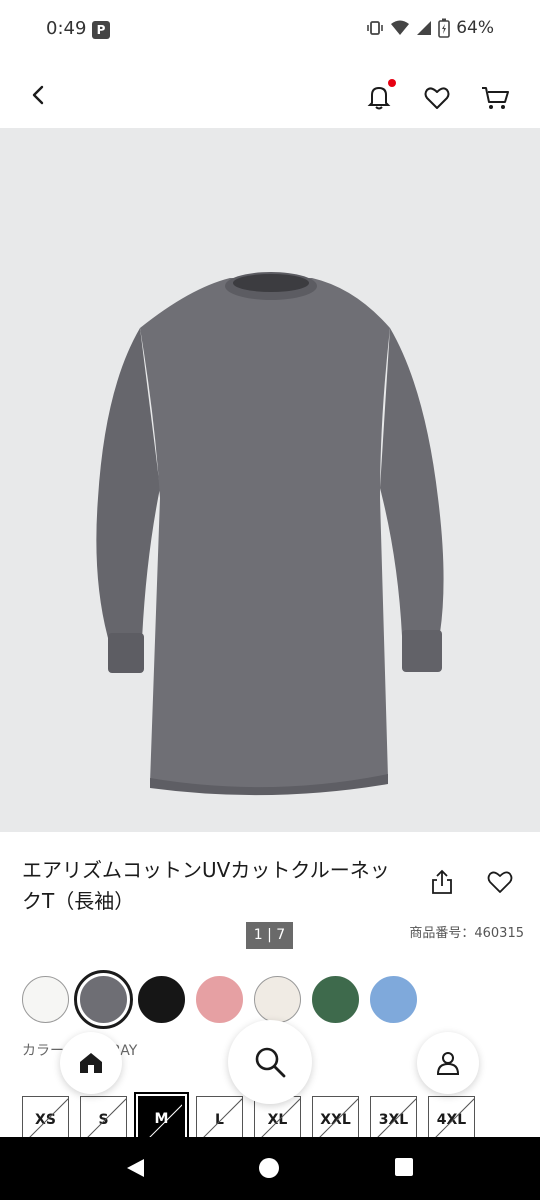 This screenshot has width=540, height=1200. Describe the element at coordinates (66, 28) in the screenshot. I see `status-time: 0:49` at that location.